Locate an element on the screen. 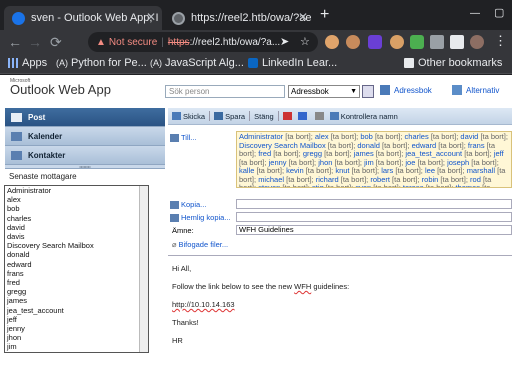  link-text: http://10.10.14.163 is located at coordinates (203, 304).